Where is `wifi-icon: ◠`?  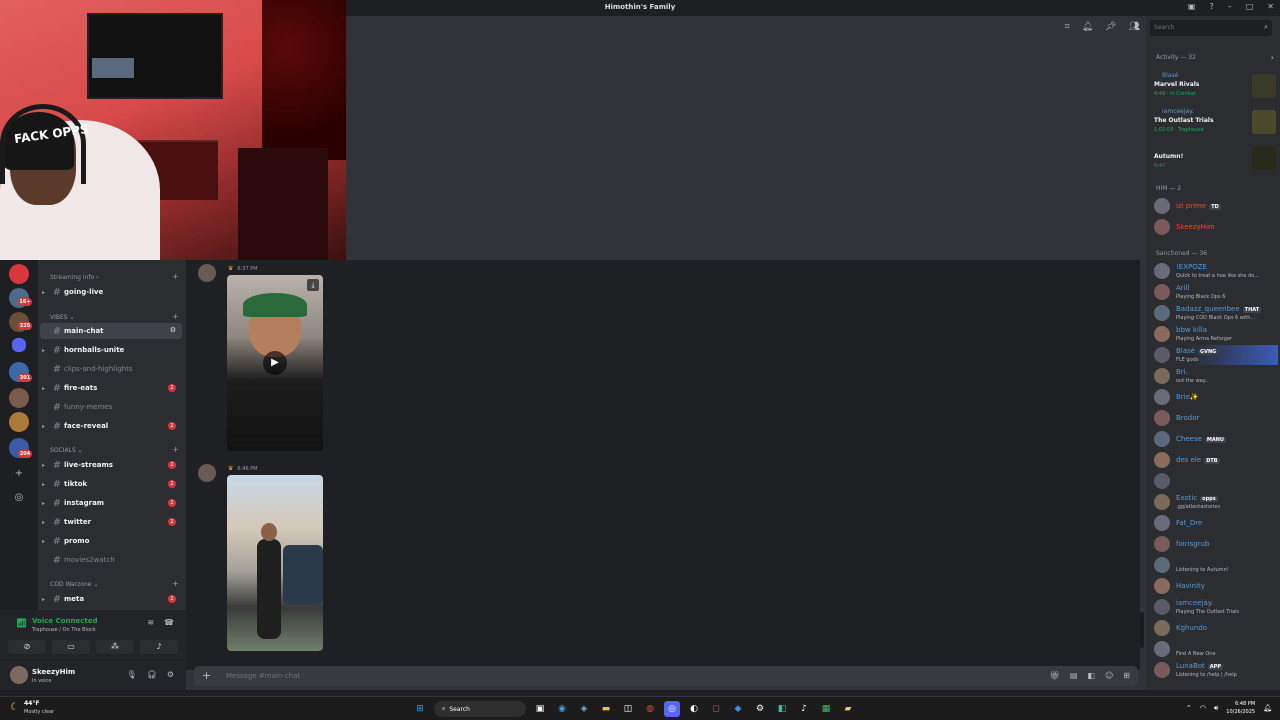
wifi-icon: ◠ is located at coordinates (1203, 708).